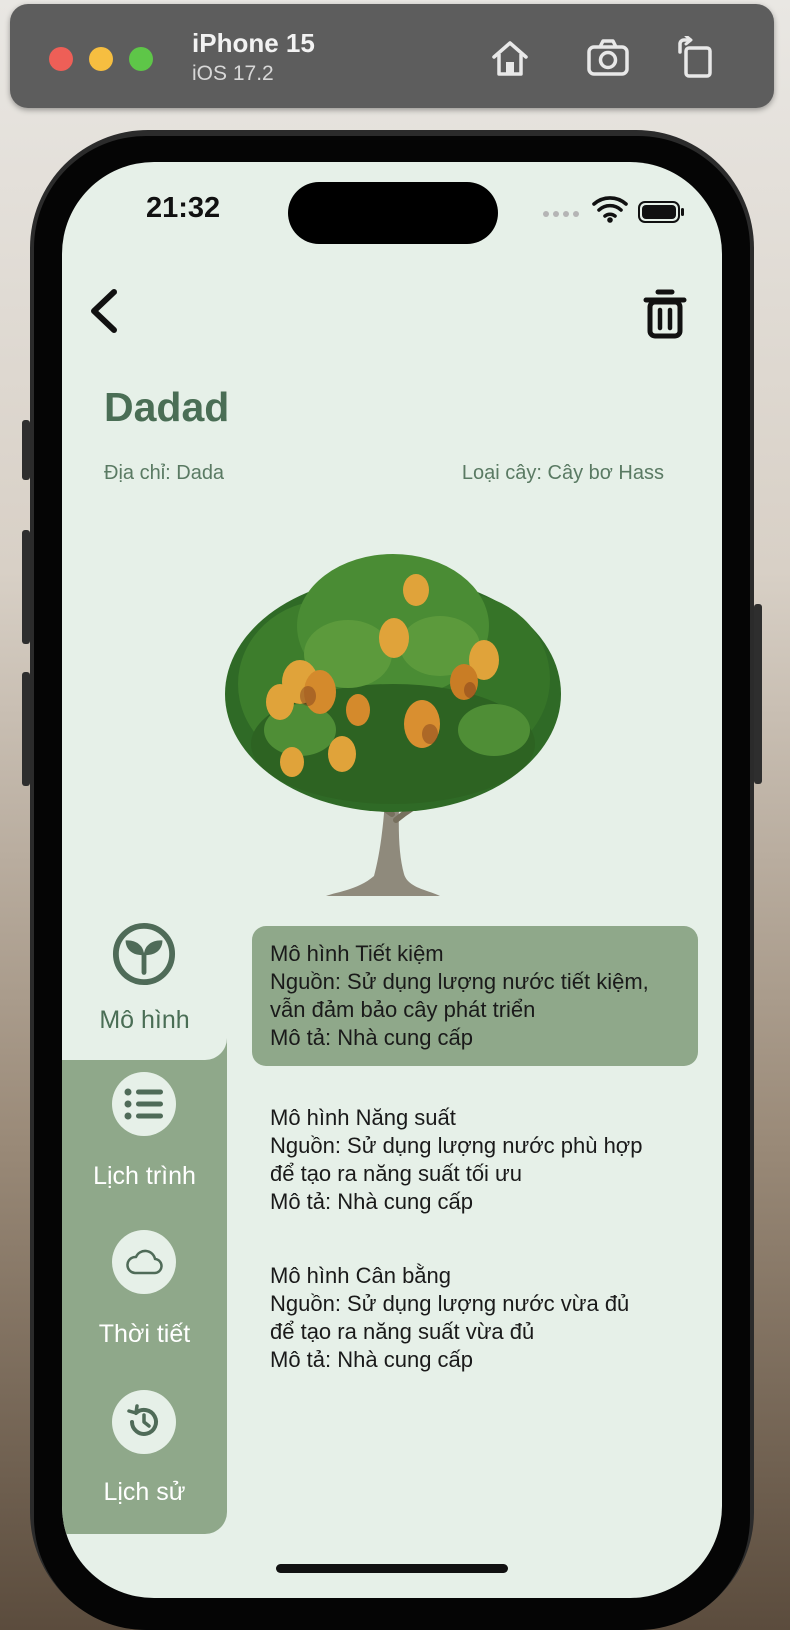 This screenshot has width=790, height=1630. What do you see at coordinates (26, 587) in the screenshot?
I see `volume-up-button` at bounding box center [26, 587].